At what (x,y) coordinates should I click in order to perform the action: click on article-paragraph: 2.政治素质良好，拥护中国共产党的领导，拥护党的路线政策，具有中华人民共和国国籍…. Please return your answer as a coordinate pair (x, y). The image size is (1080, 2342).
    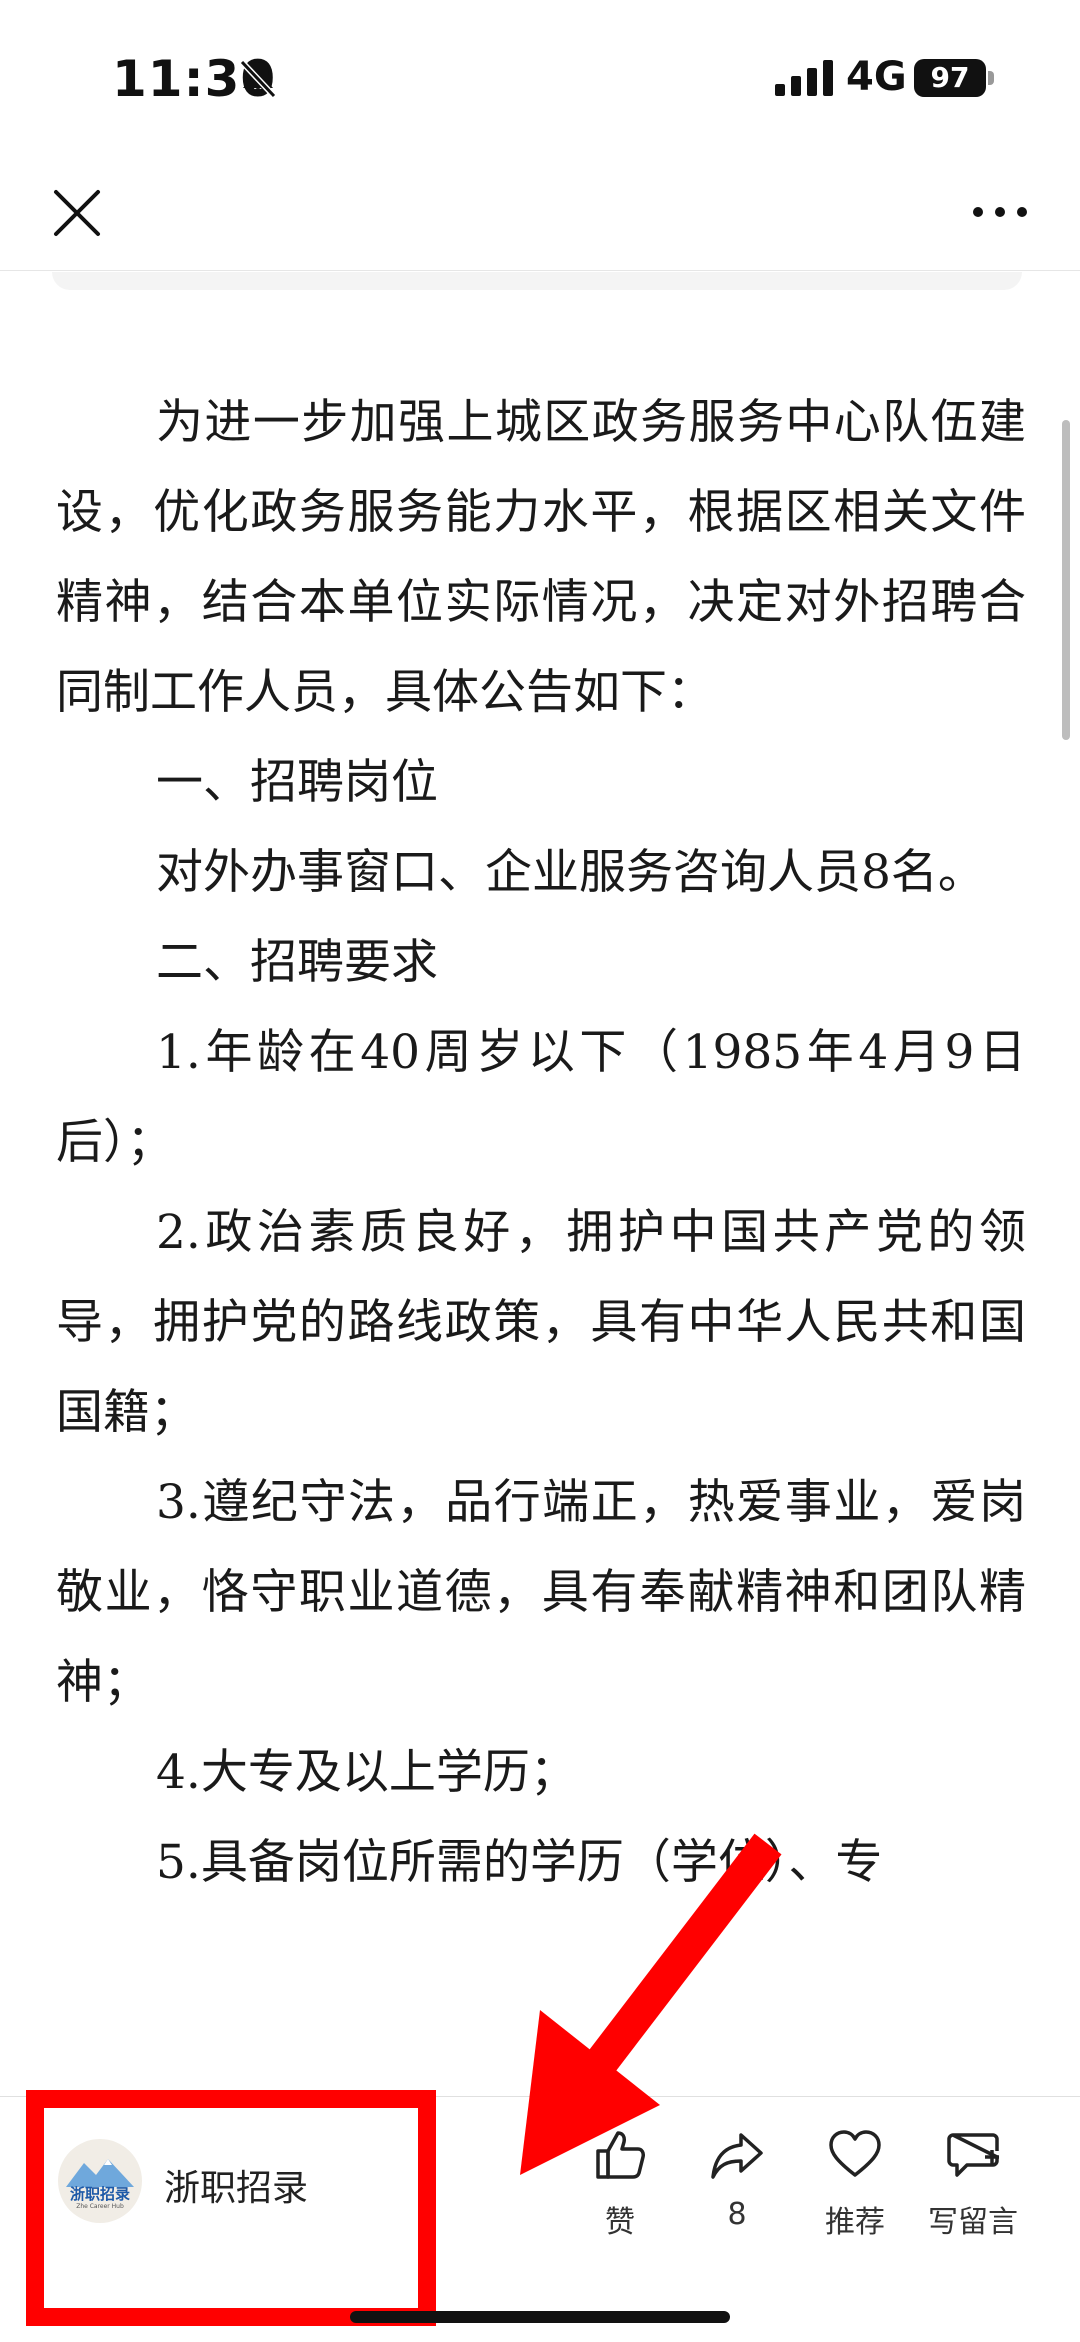
    Looking at the image, I should click on (541, 1322).